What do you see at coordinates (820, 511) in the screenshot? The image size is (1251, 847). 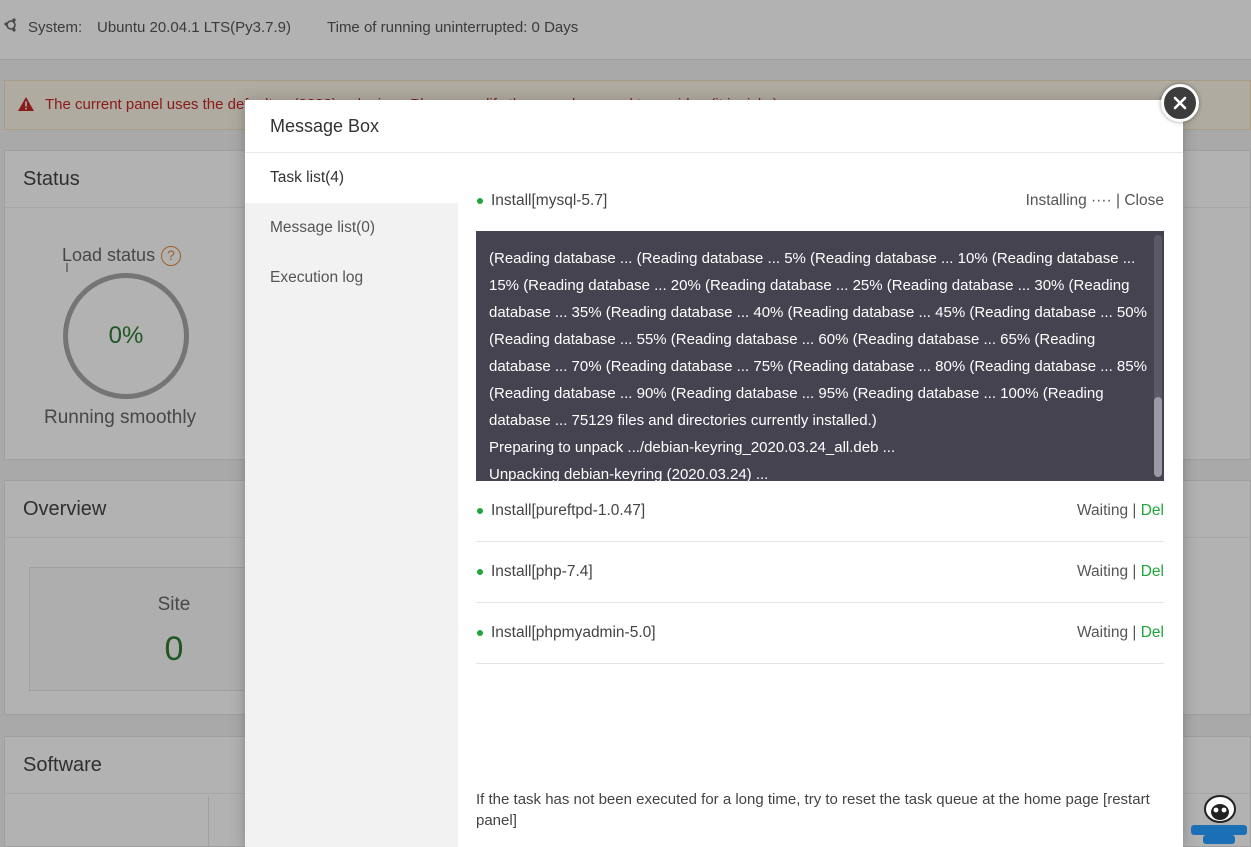 I see `task-row: Install[pureftpd-1.0.47] Waiting | Del` at bounding box center [820, 511].